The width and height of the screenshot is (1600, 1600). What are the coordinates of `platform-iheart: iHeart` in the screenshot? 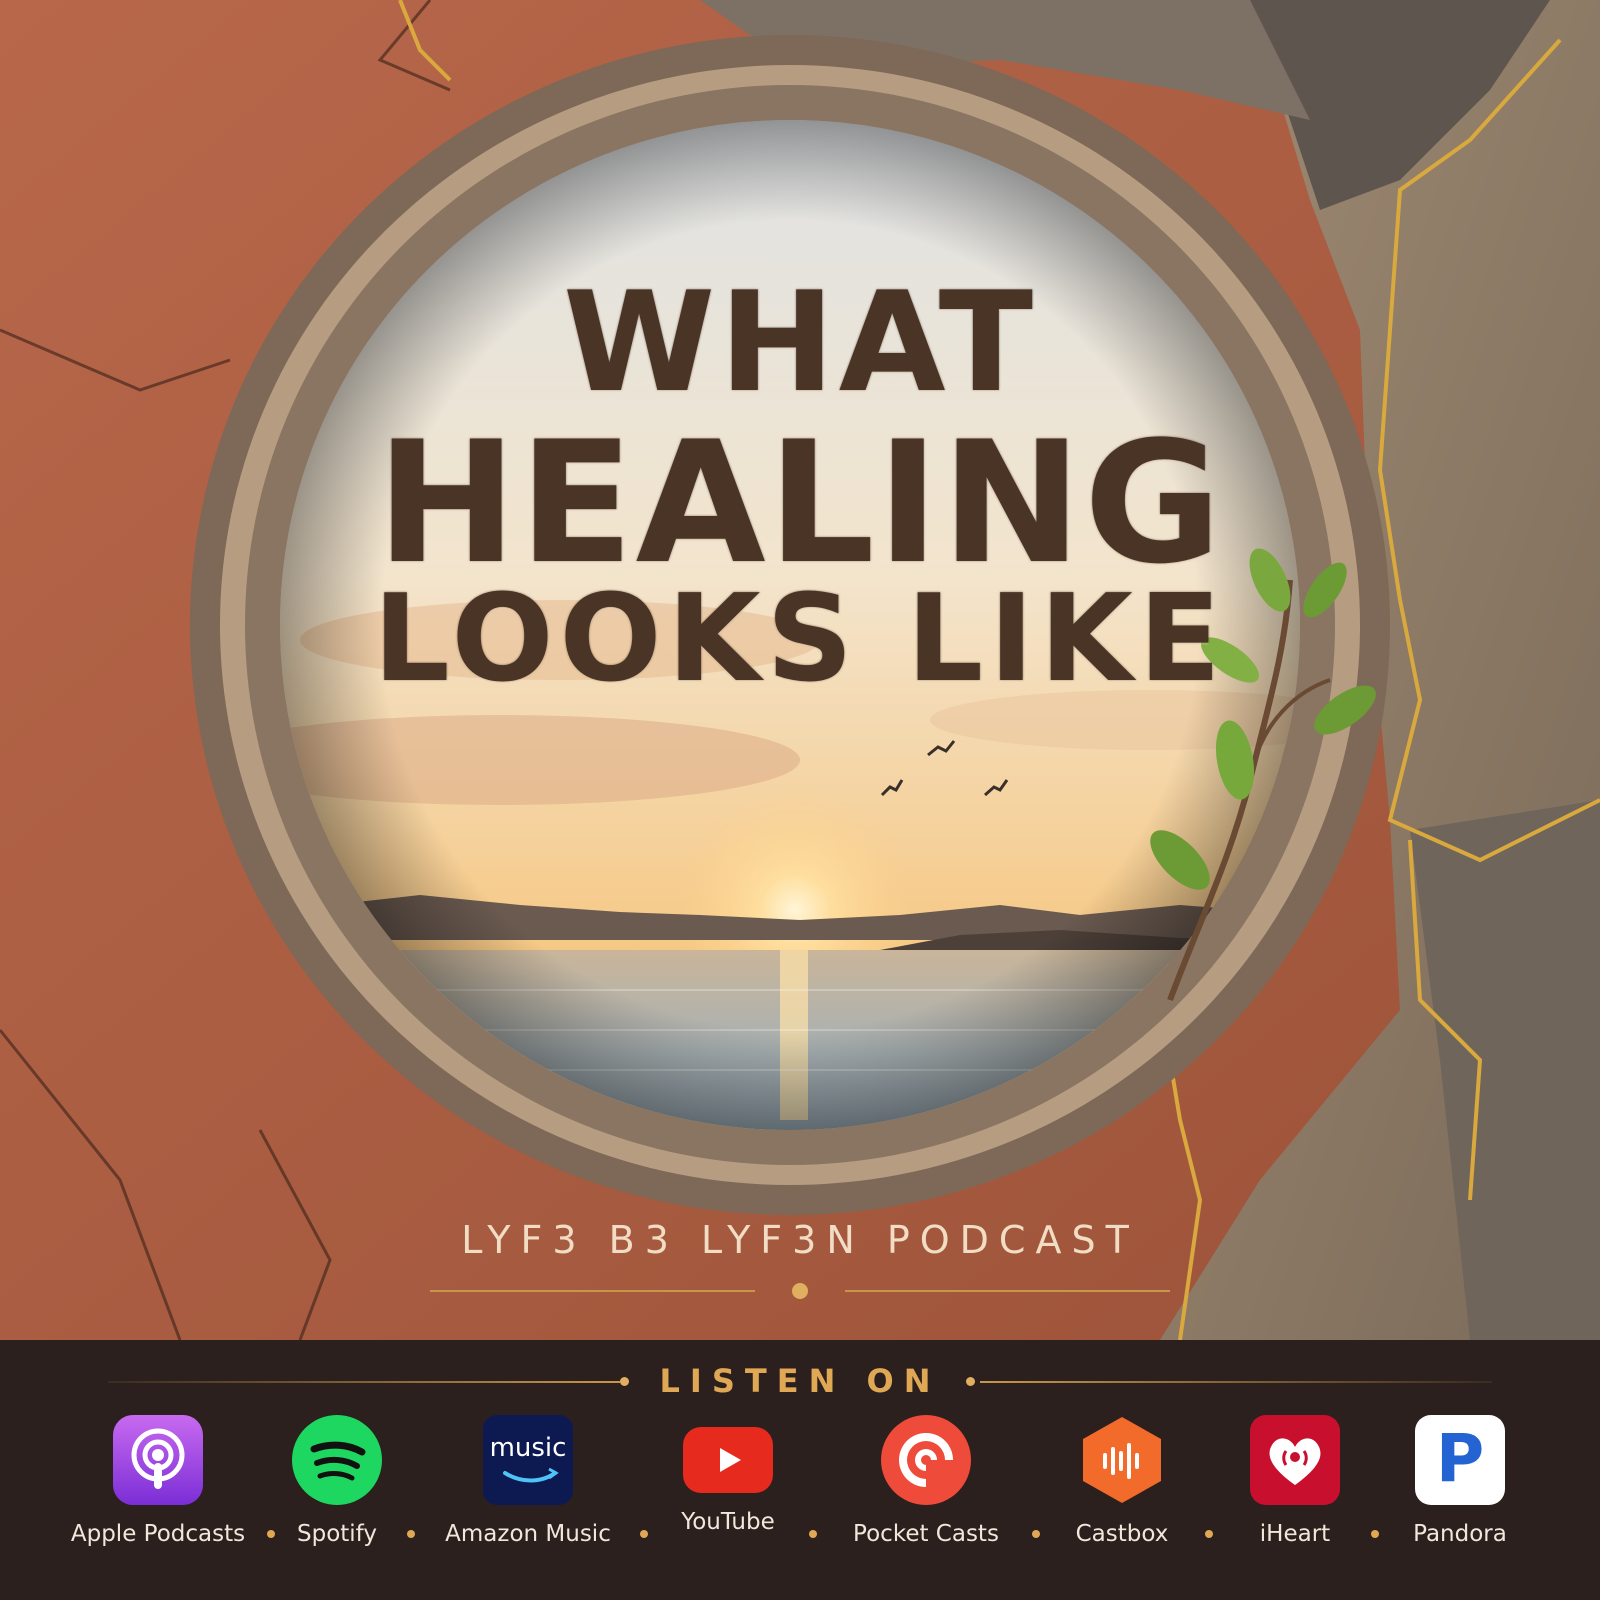 It's located at (1295, 1481).